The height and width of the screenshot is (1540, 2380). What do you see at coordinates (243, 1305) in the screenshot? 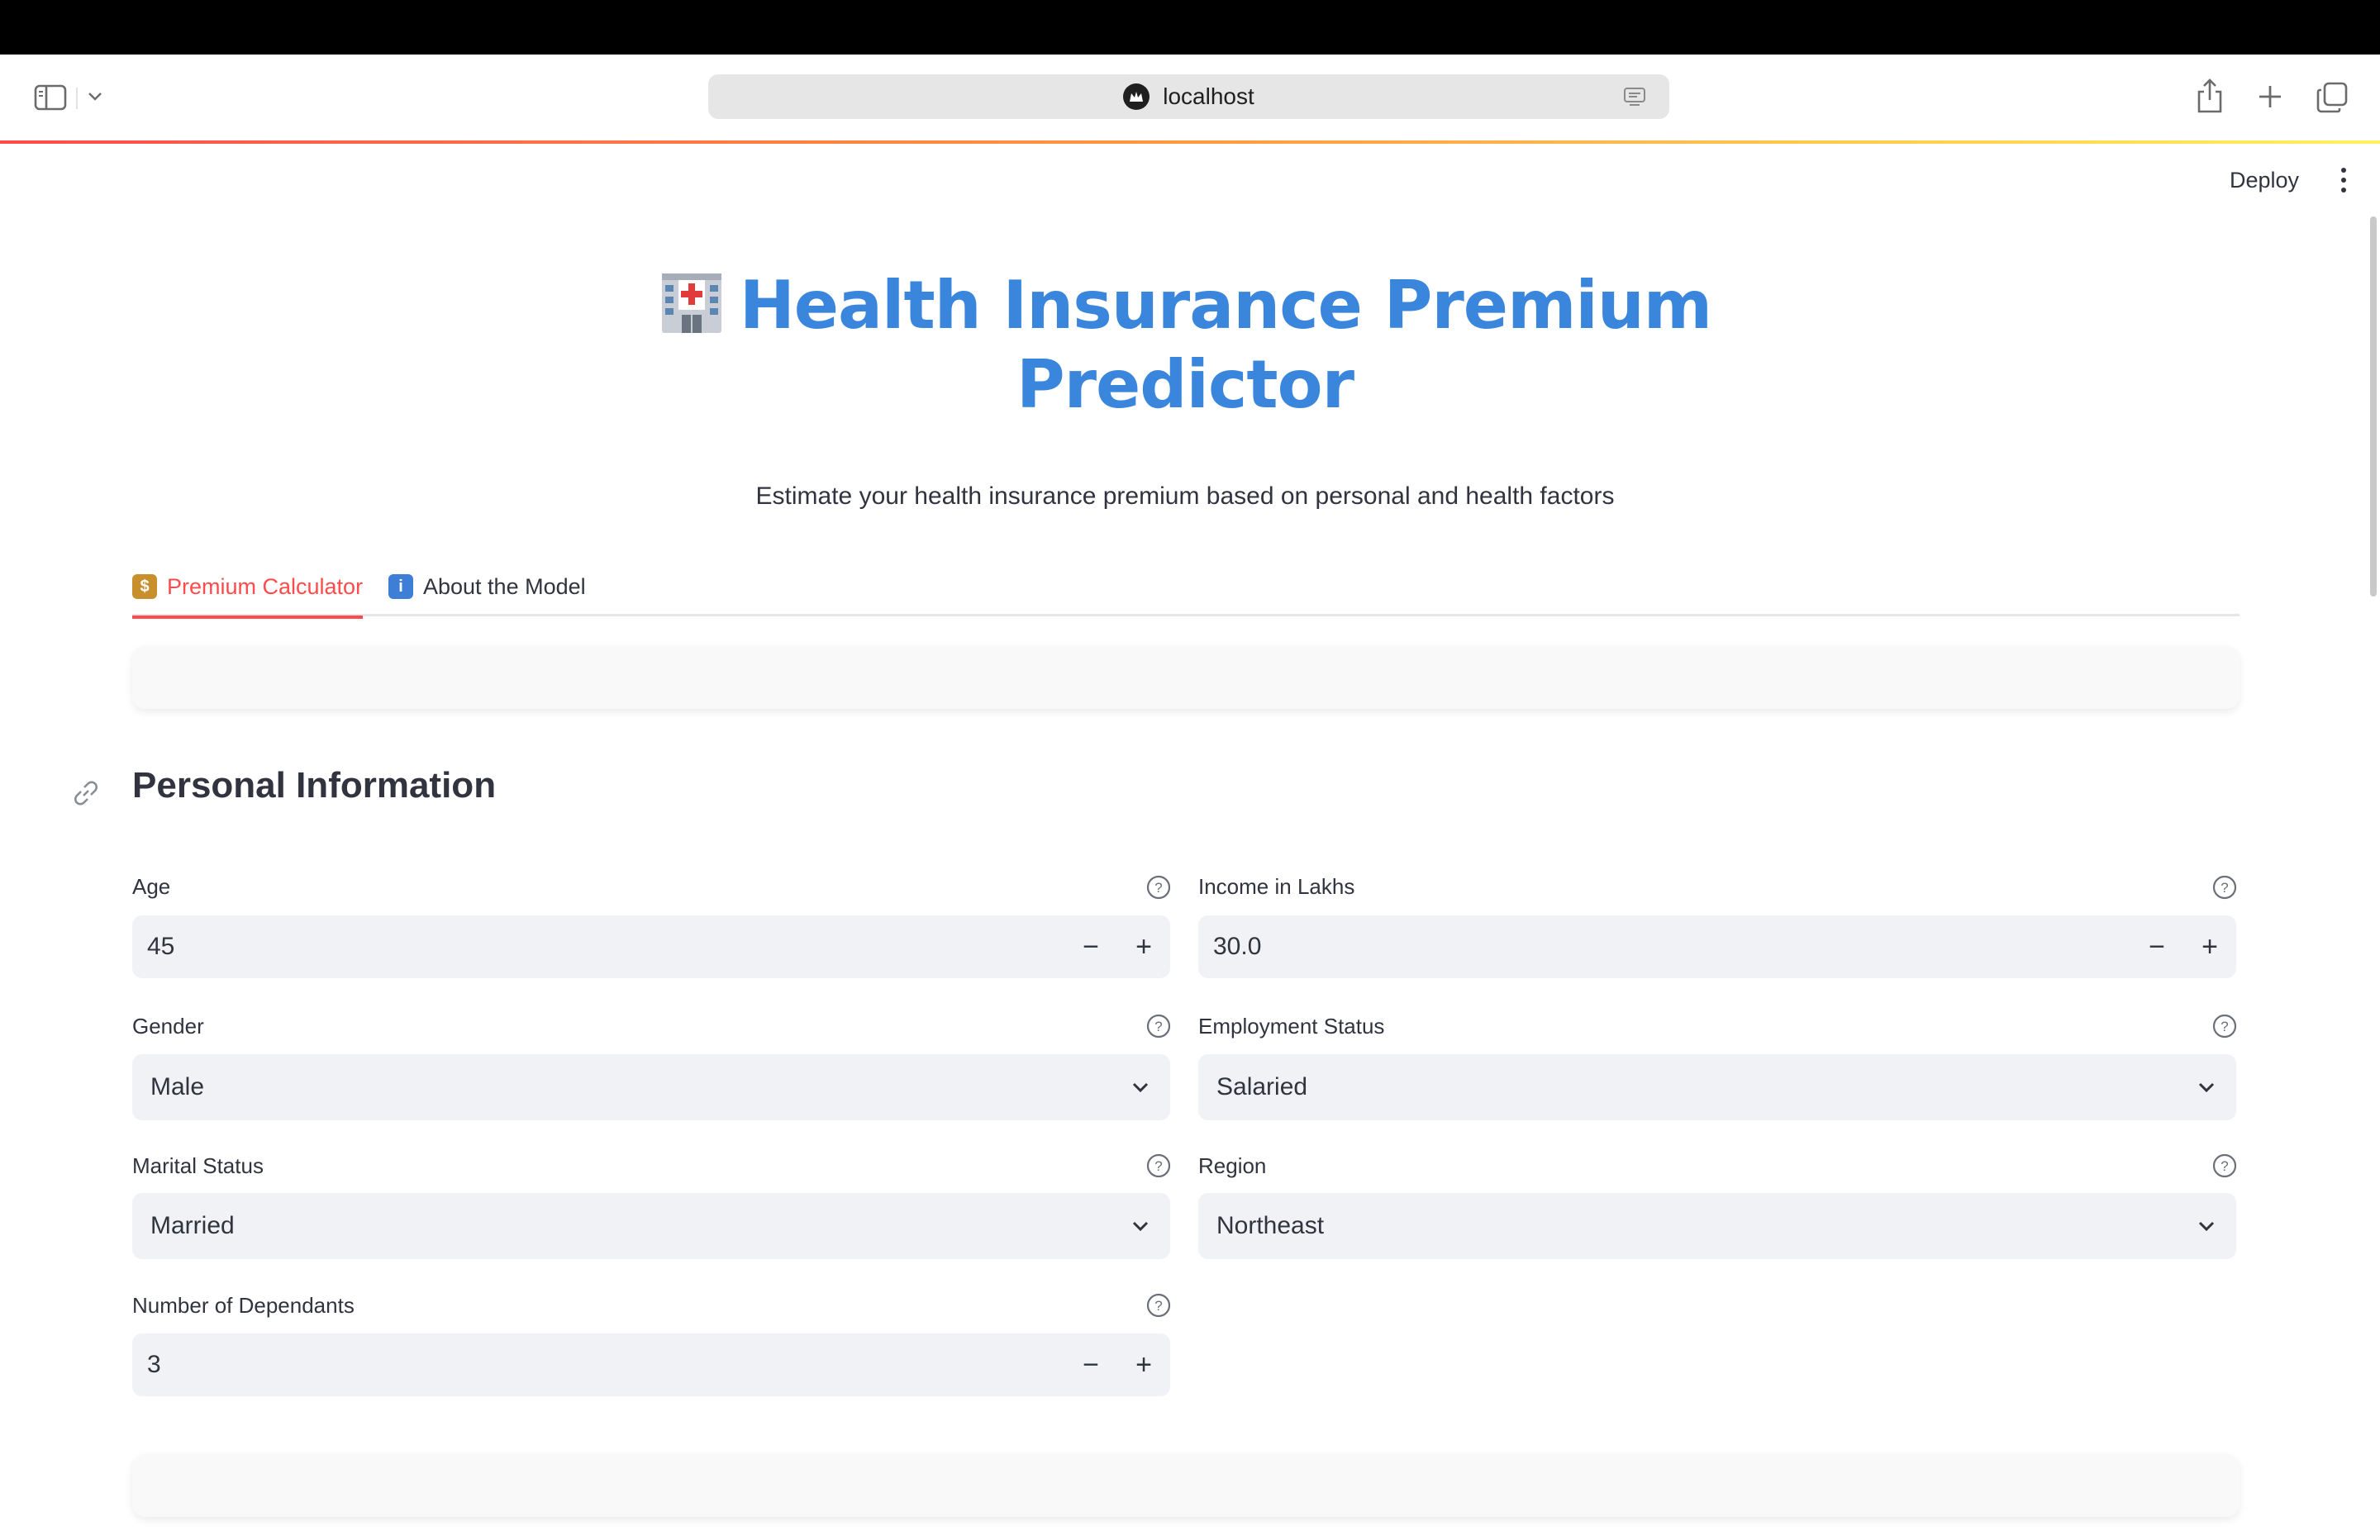
I see `dependants-label: Number of Dependants` at bounding box center [243, 1305].